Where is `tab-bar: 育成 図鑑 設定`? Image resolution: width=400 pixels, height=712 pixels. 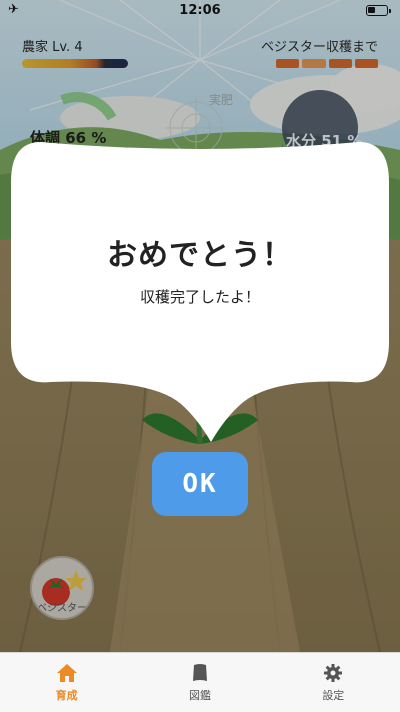
tab-bar: 育成 図鑑 設定 is located at coordinates (200, 682).